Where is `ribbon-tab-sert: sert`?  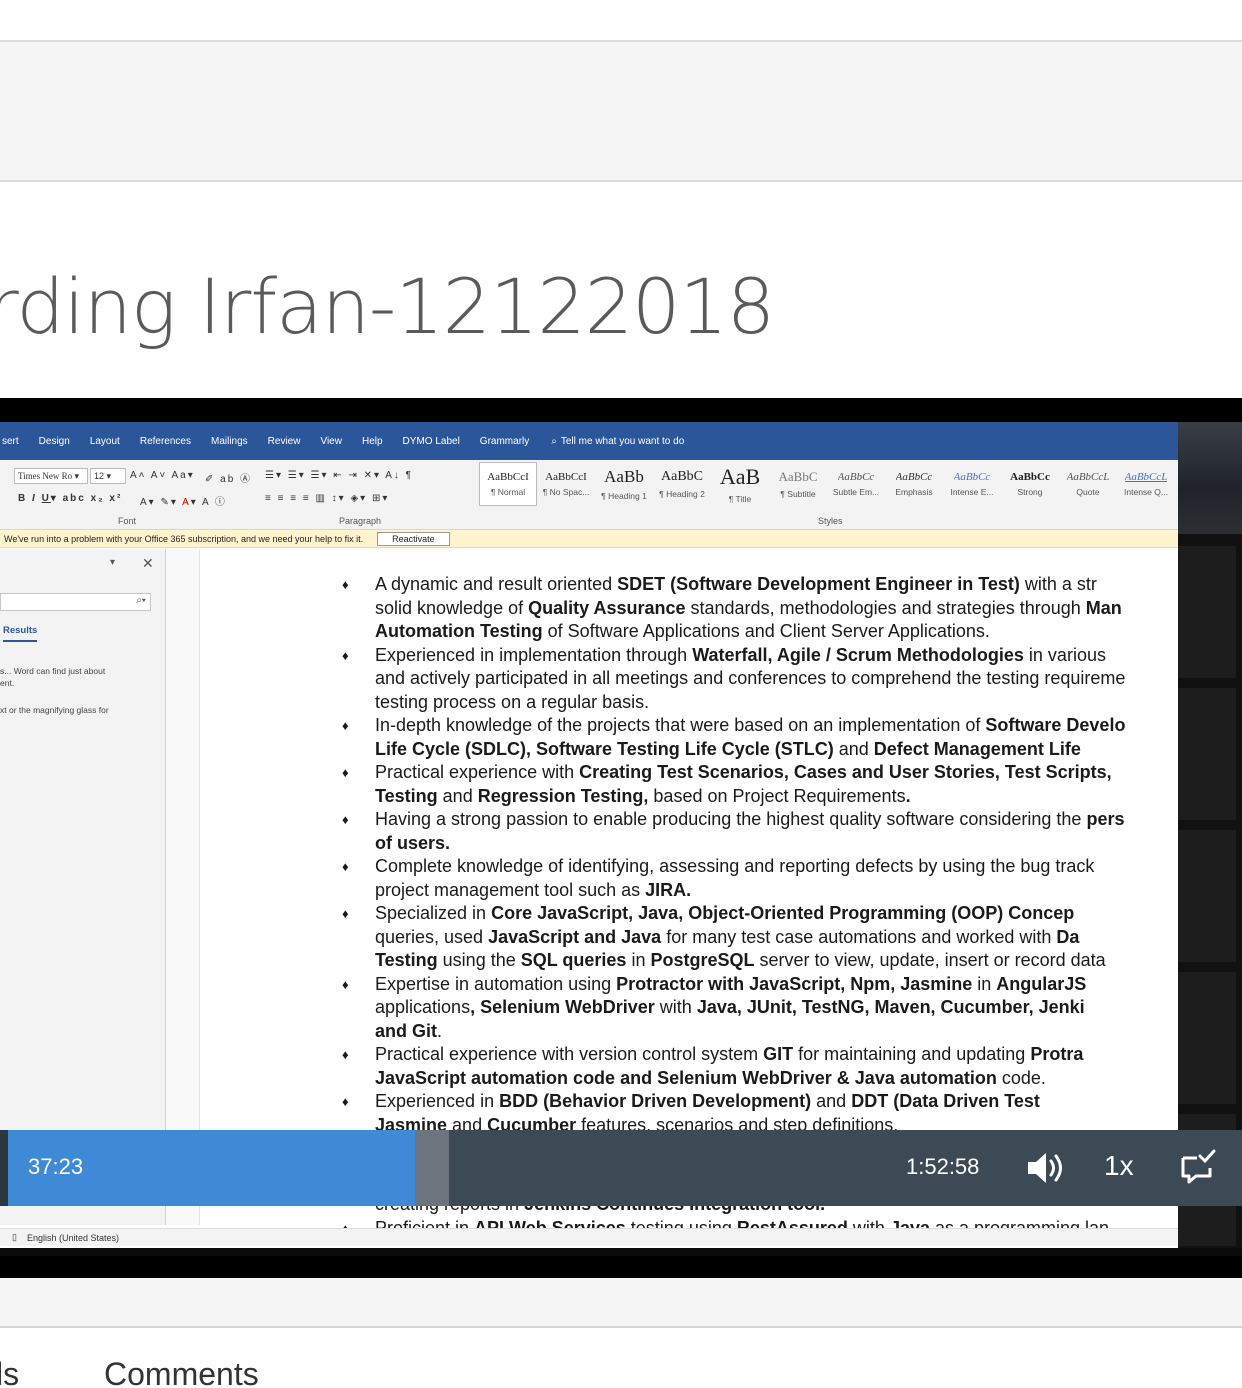 ribbon-tab-sert: sert is located at coordinates (10, 441).